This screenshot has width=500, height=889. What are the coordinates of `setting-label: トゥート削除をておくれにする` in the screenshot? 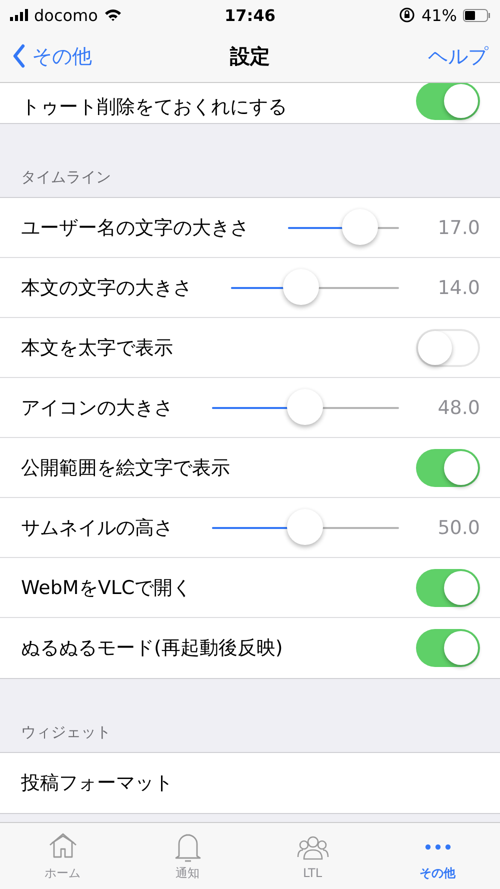 It's located at (154, 107).